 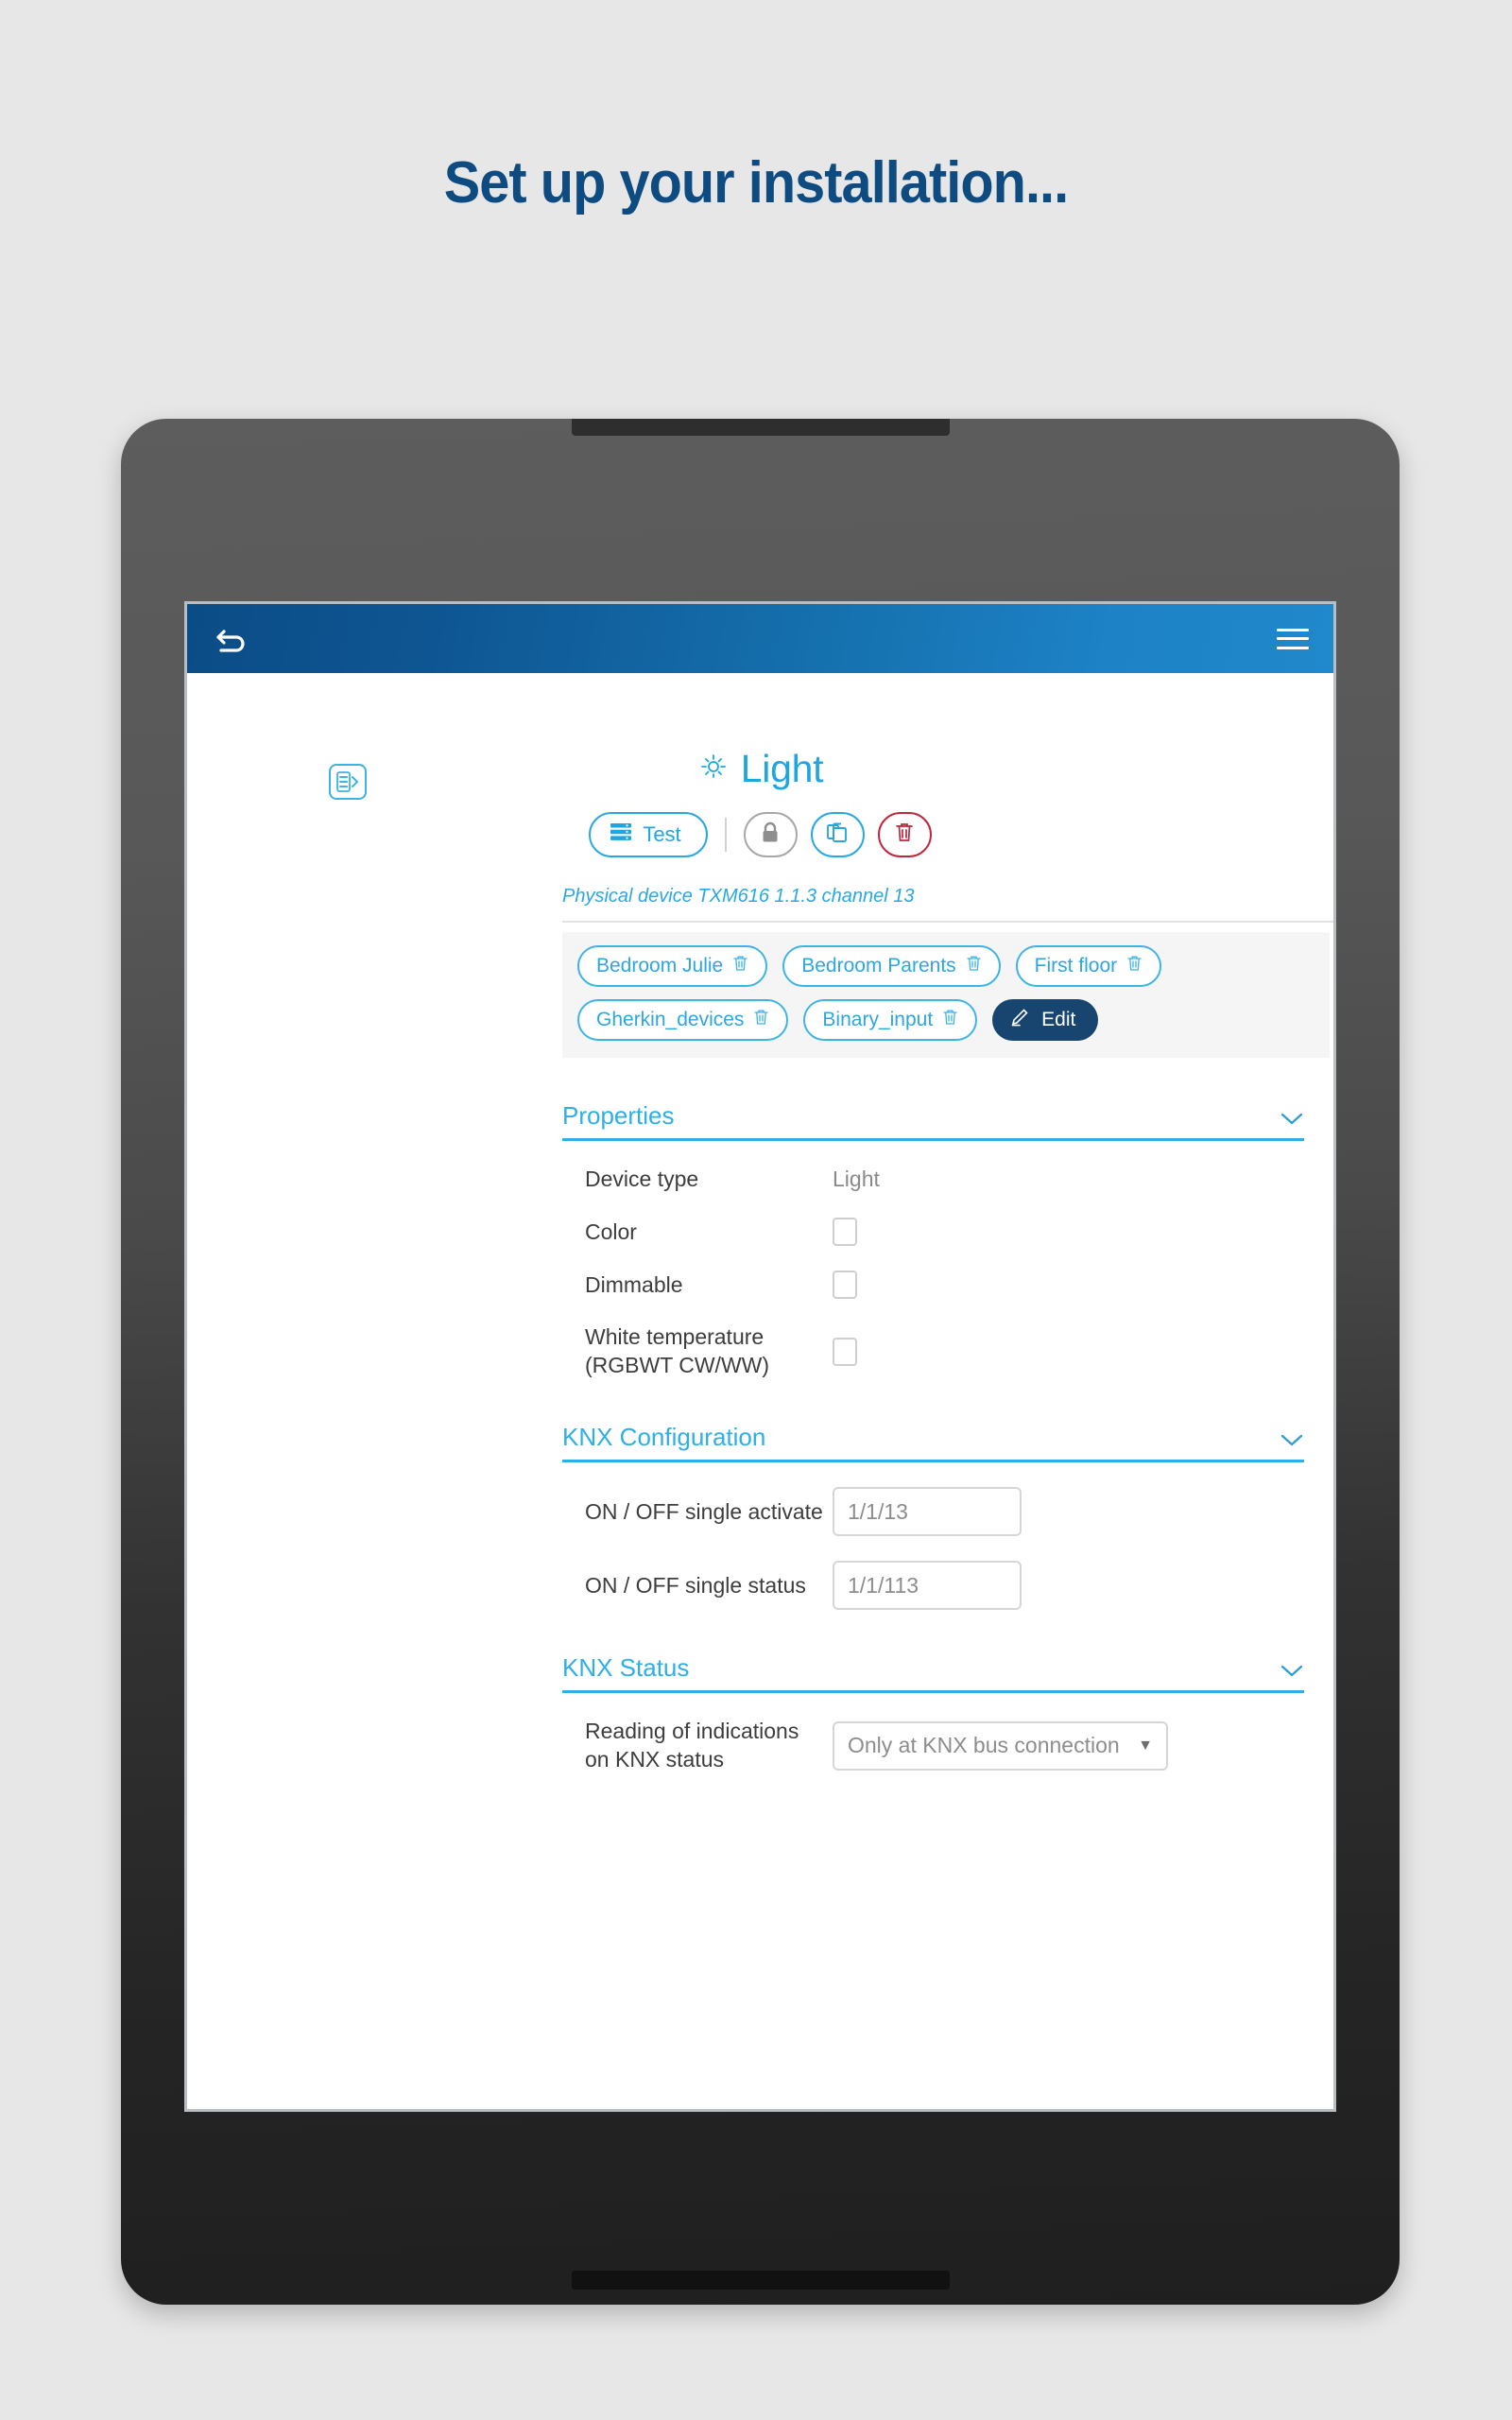 I want to click on color-row: Color, so click(x=933, y=1232).